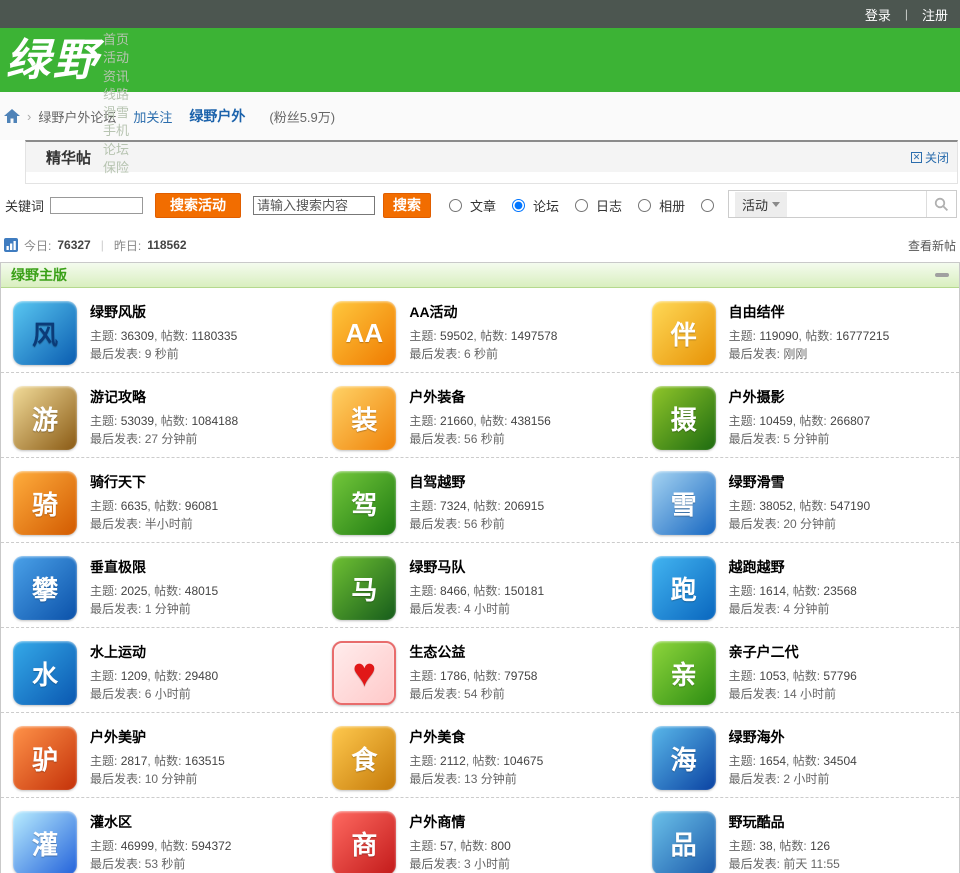  Describe the element at coordinates (116, 40) in the screenshot. I see `nav-item-1: 首页` at that location.